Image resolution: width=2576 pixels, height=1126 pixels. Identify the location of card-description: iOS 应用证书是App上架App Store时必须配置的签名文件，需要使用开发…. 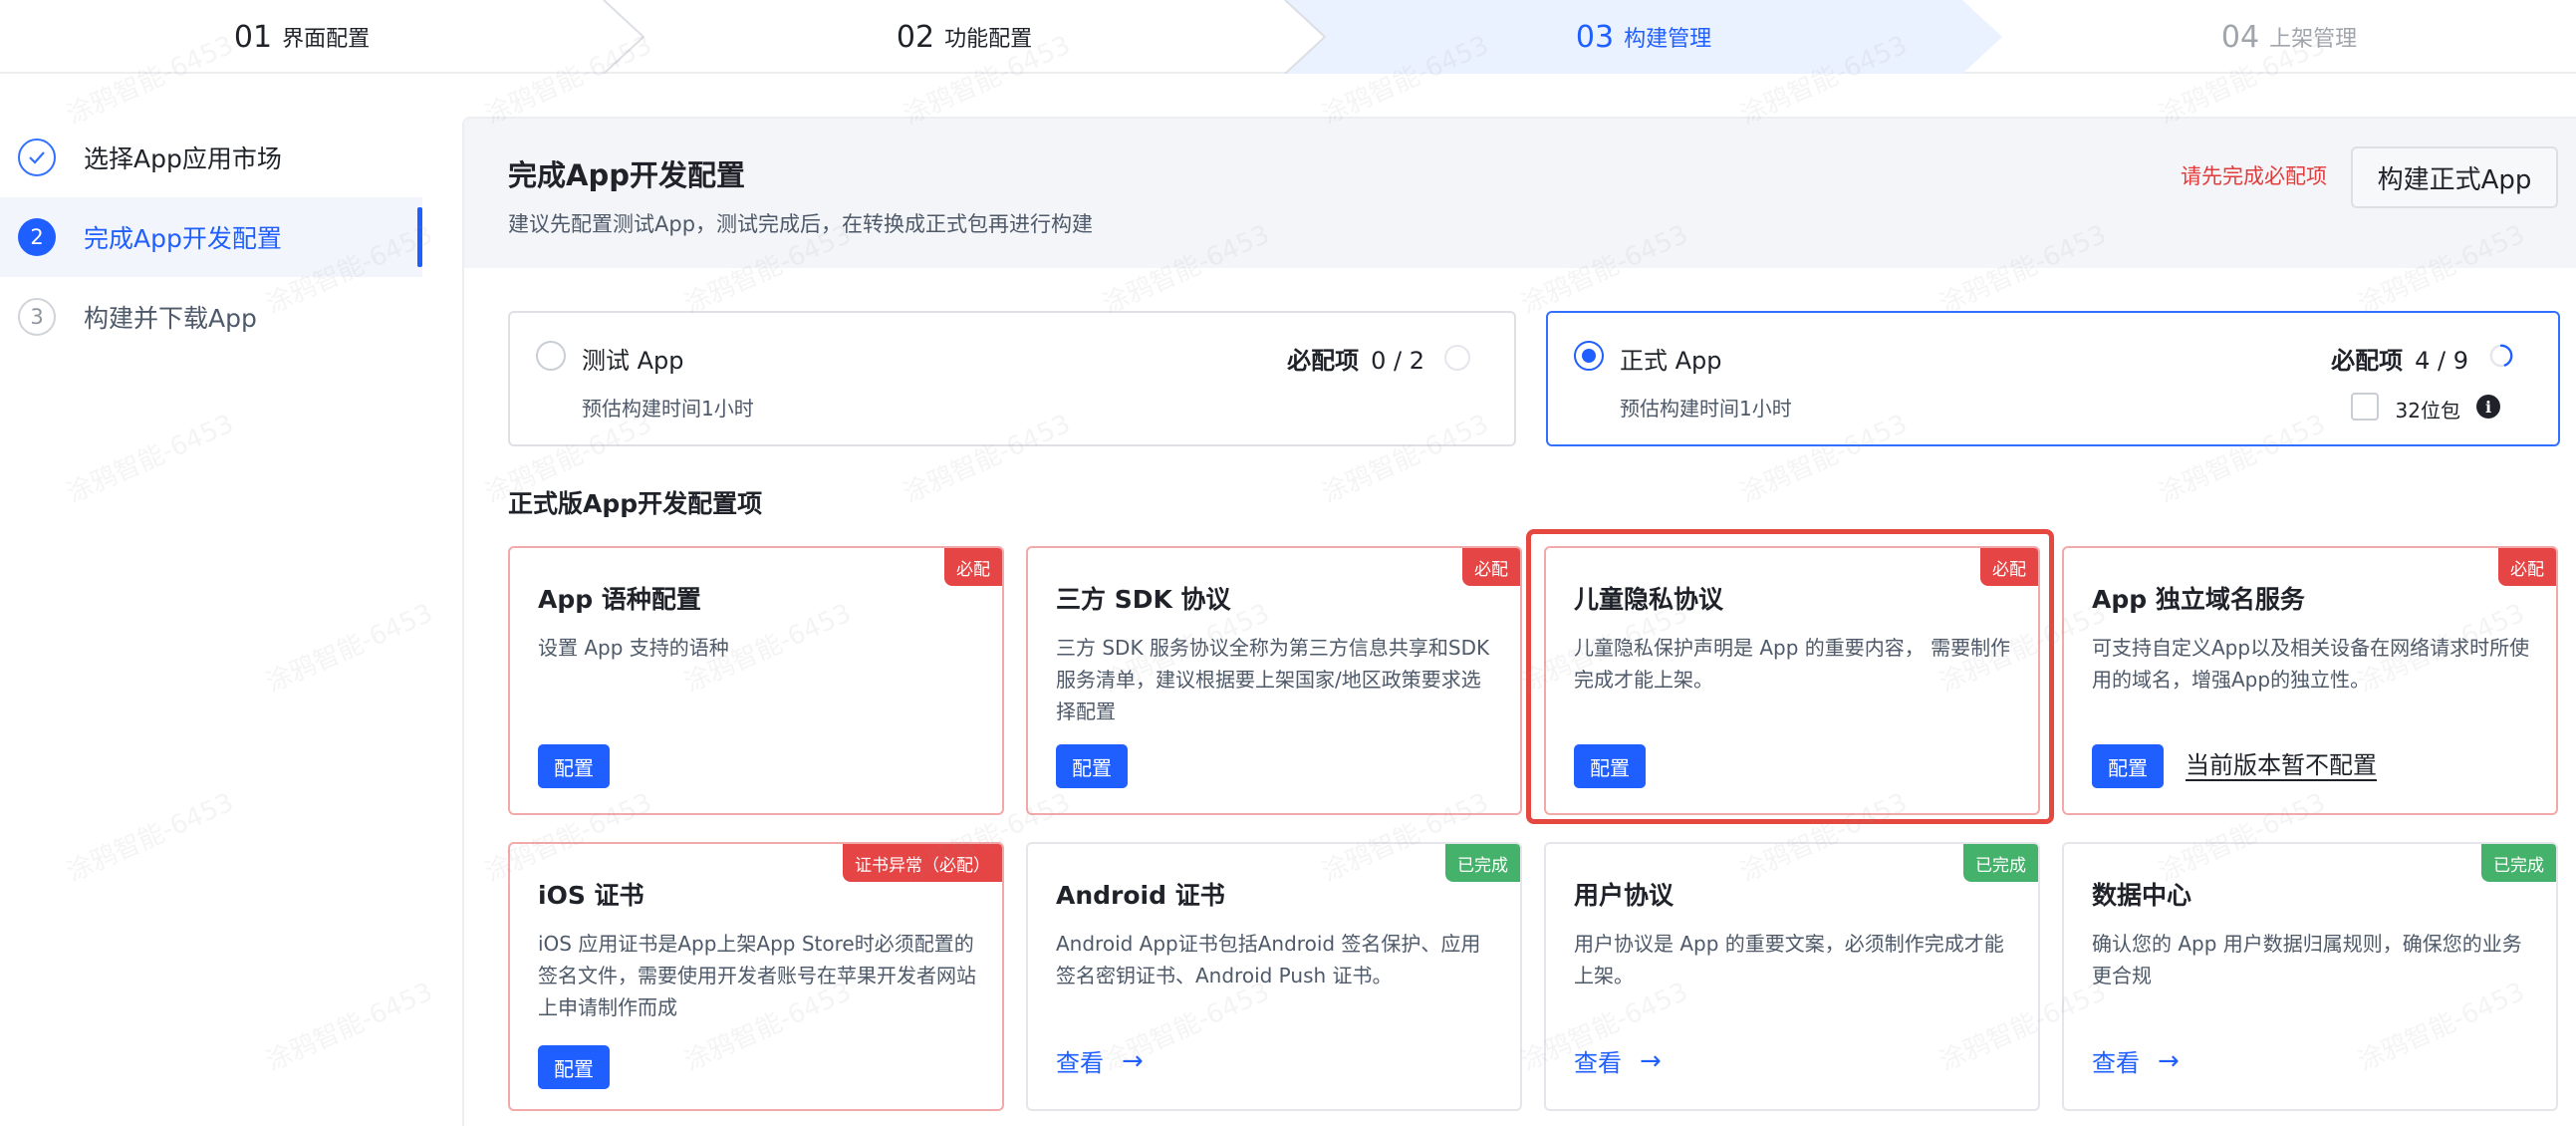
(757, 975).